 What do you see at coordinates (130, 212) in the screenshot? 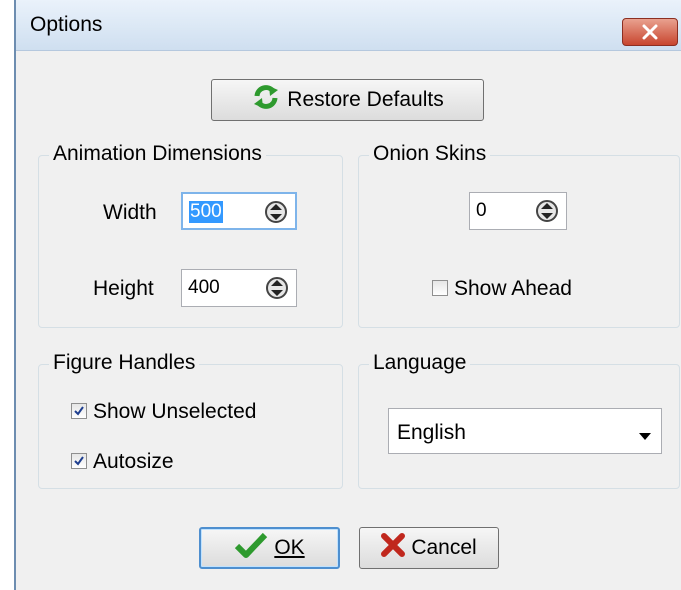
I see `width-label: Width` at bounding box center [130, 212].